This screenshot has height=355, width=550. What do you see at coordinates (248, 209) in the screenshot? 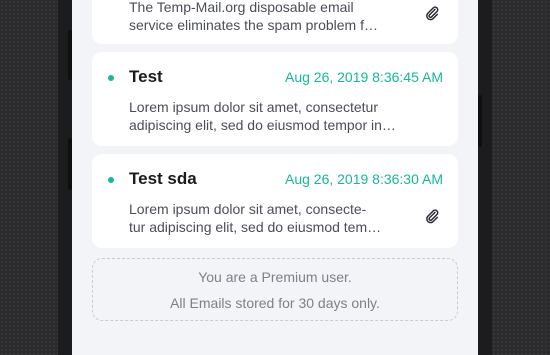
I see `email-preview-line: Lorem ipsum dolor sit amet, consecte-` at bounding box center [248, 209].